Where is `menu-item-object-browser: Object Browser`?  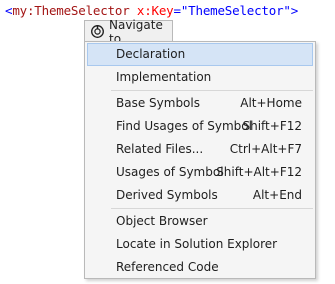 menu-item-object-browser: Object Browser is located at coordinates (200, 221).